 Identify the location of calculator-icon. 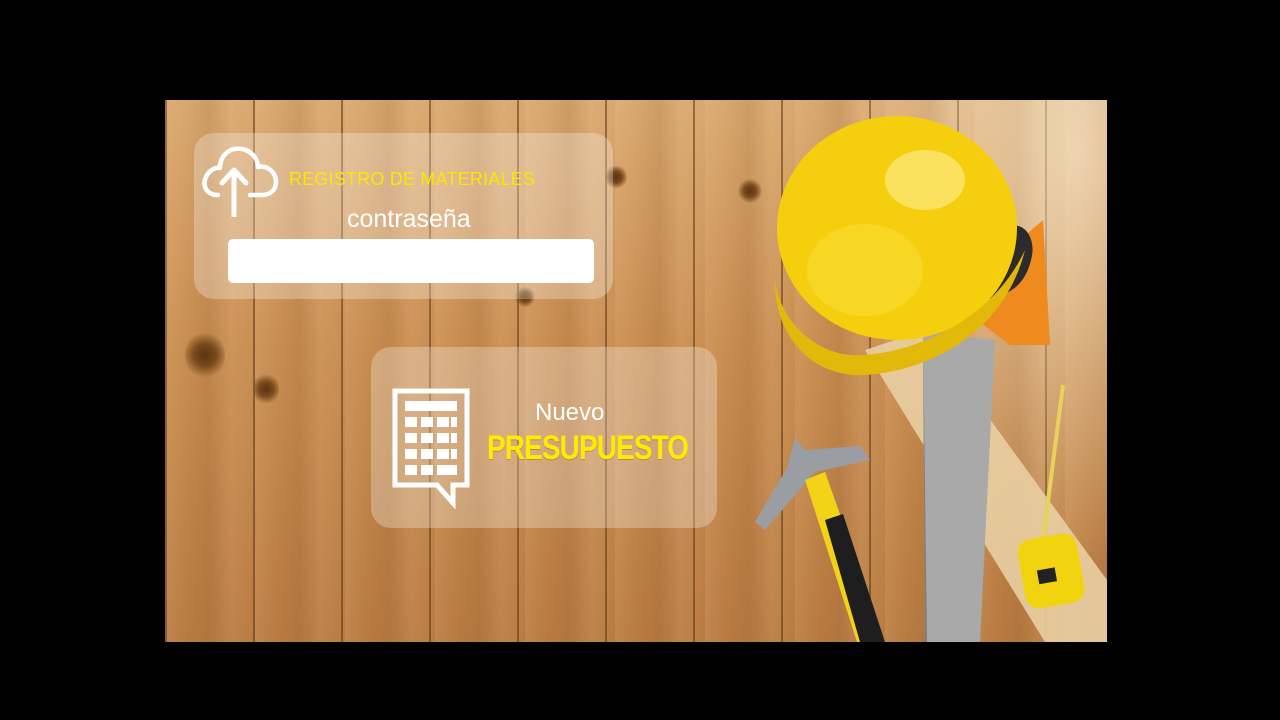
(431, 448).